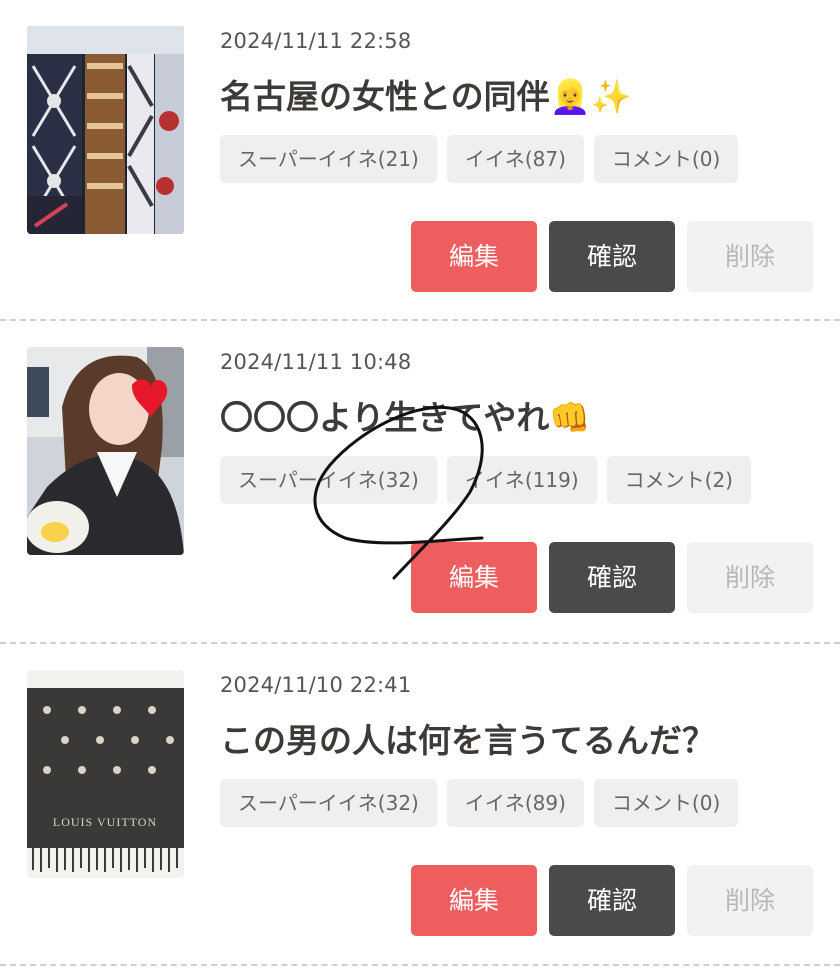 This screenshot has height=974, width=840. Describe the element at coordinates (426, 94) in the screenshot. I see `post-title: 名古屋の女性との同伴👱‍♀️✨` at that location.